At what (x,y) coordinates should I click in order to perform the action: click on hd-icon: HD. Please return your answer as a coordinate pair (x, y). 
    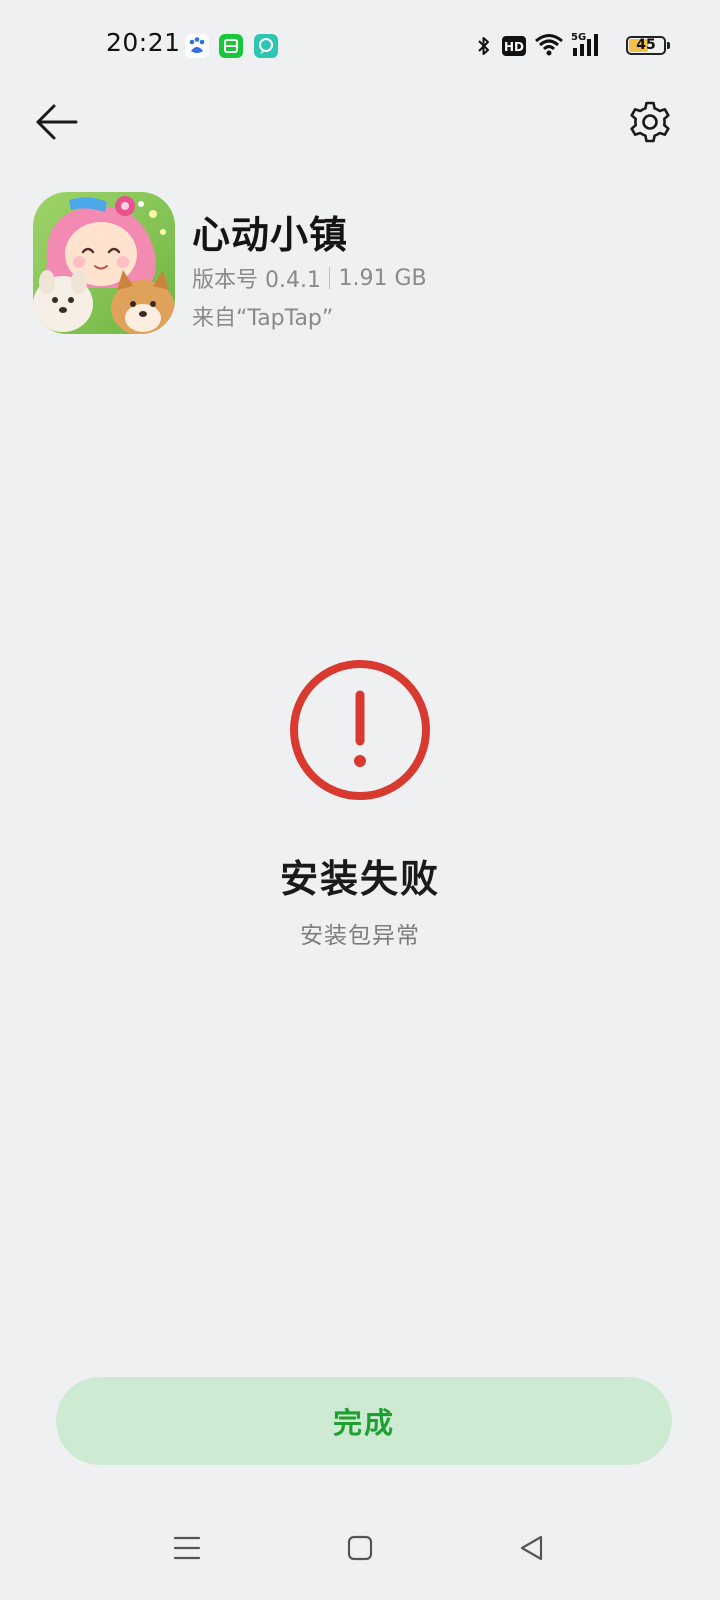
    Looking at the image, I should click on (514, 48).